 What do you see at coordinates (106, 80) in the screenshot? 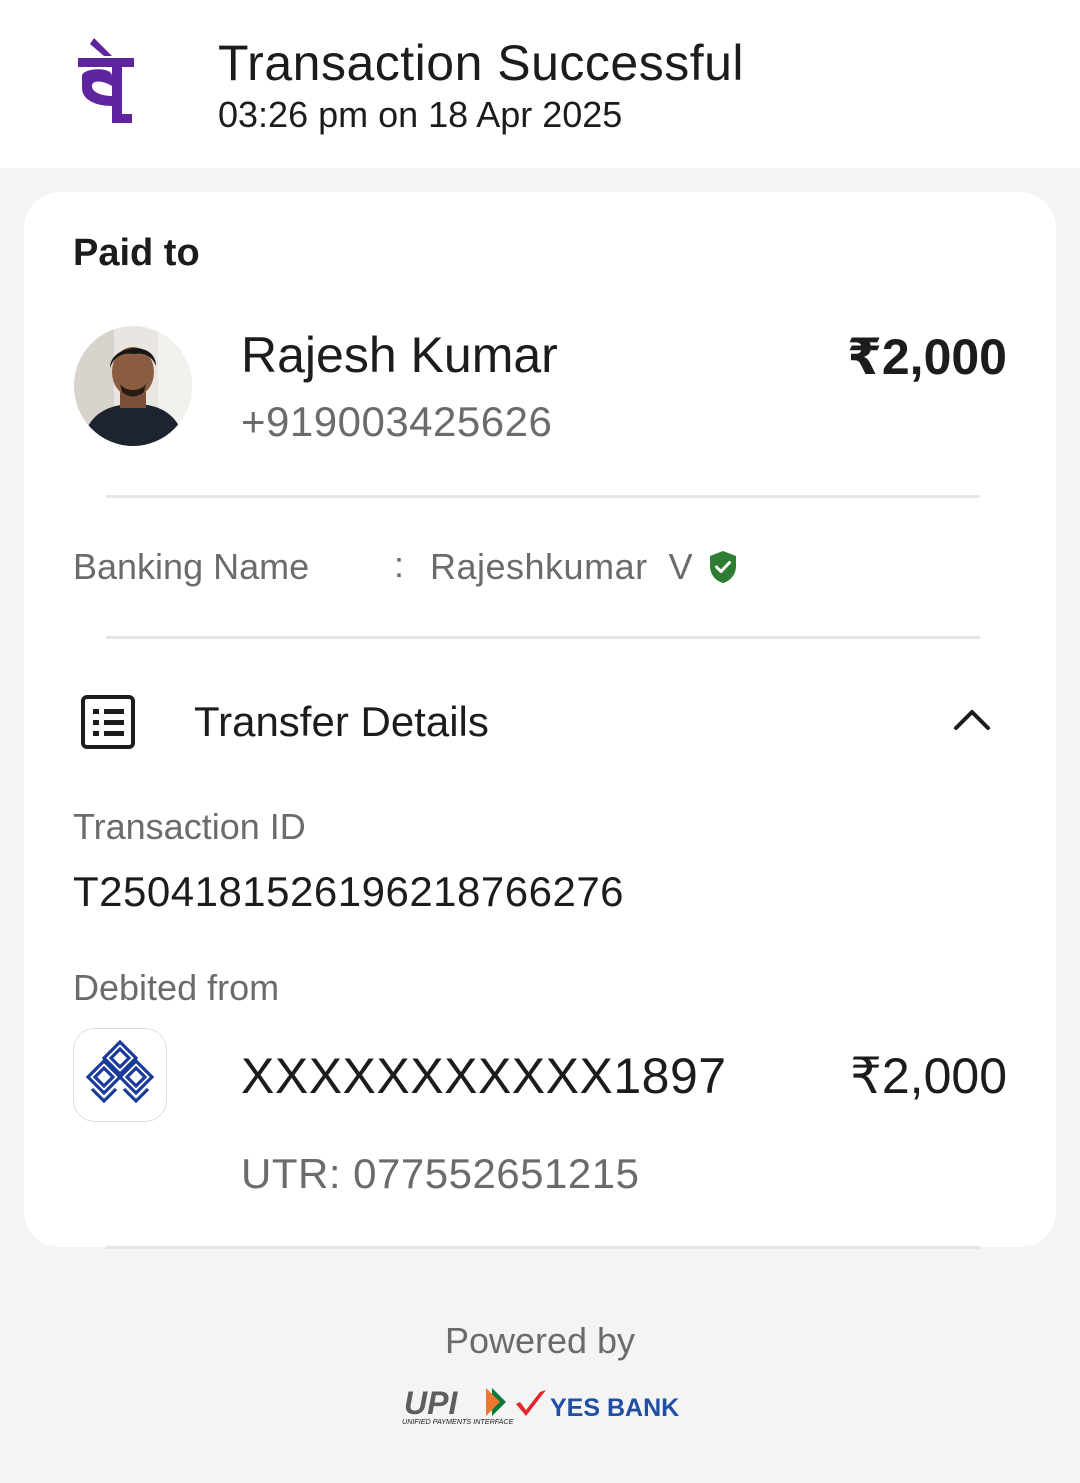
I see `phonepe-logo` at bounding box center [106, 80].